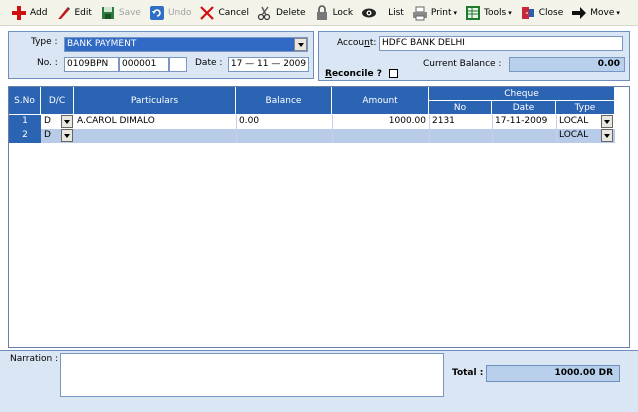 The image size is (638, 412). Describe the element at coordinates (460, 108) in the screenshot. I see `col-header-cheque-no: No` at that location.